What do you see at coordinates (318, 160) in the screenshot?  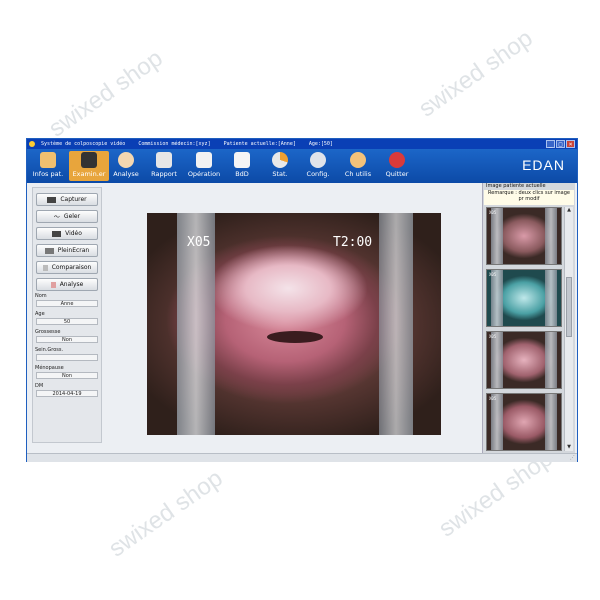 I see `gear-icon` at bounding box center [318, 160].